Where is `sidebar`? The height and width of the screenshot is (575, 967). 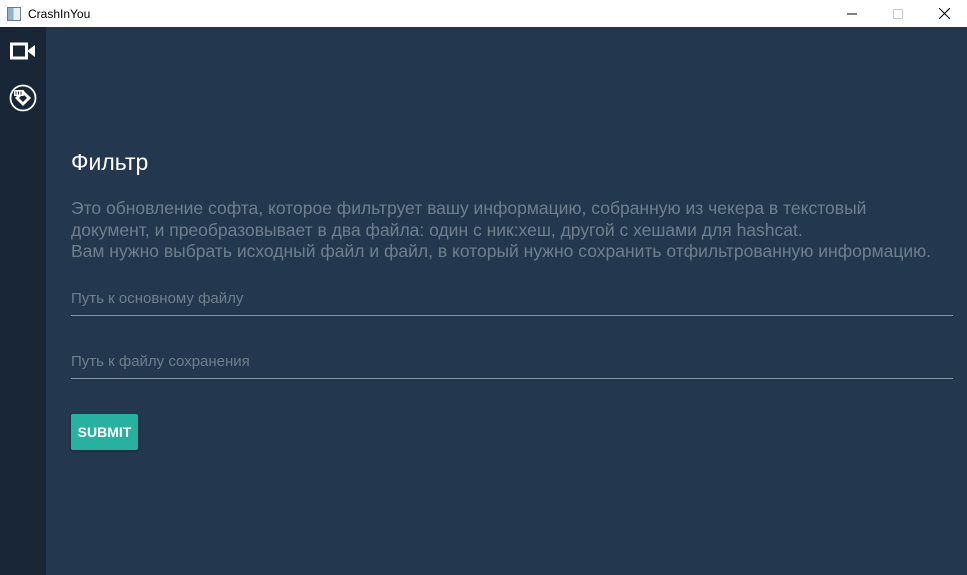
sidebar is located at coordinates (23, 301).